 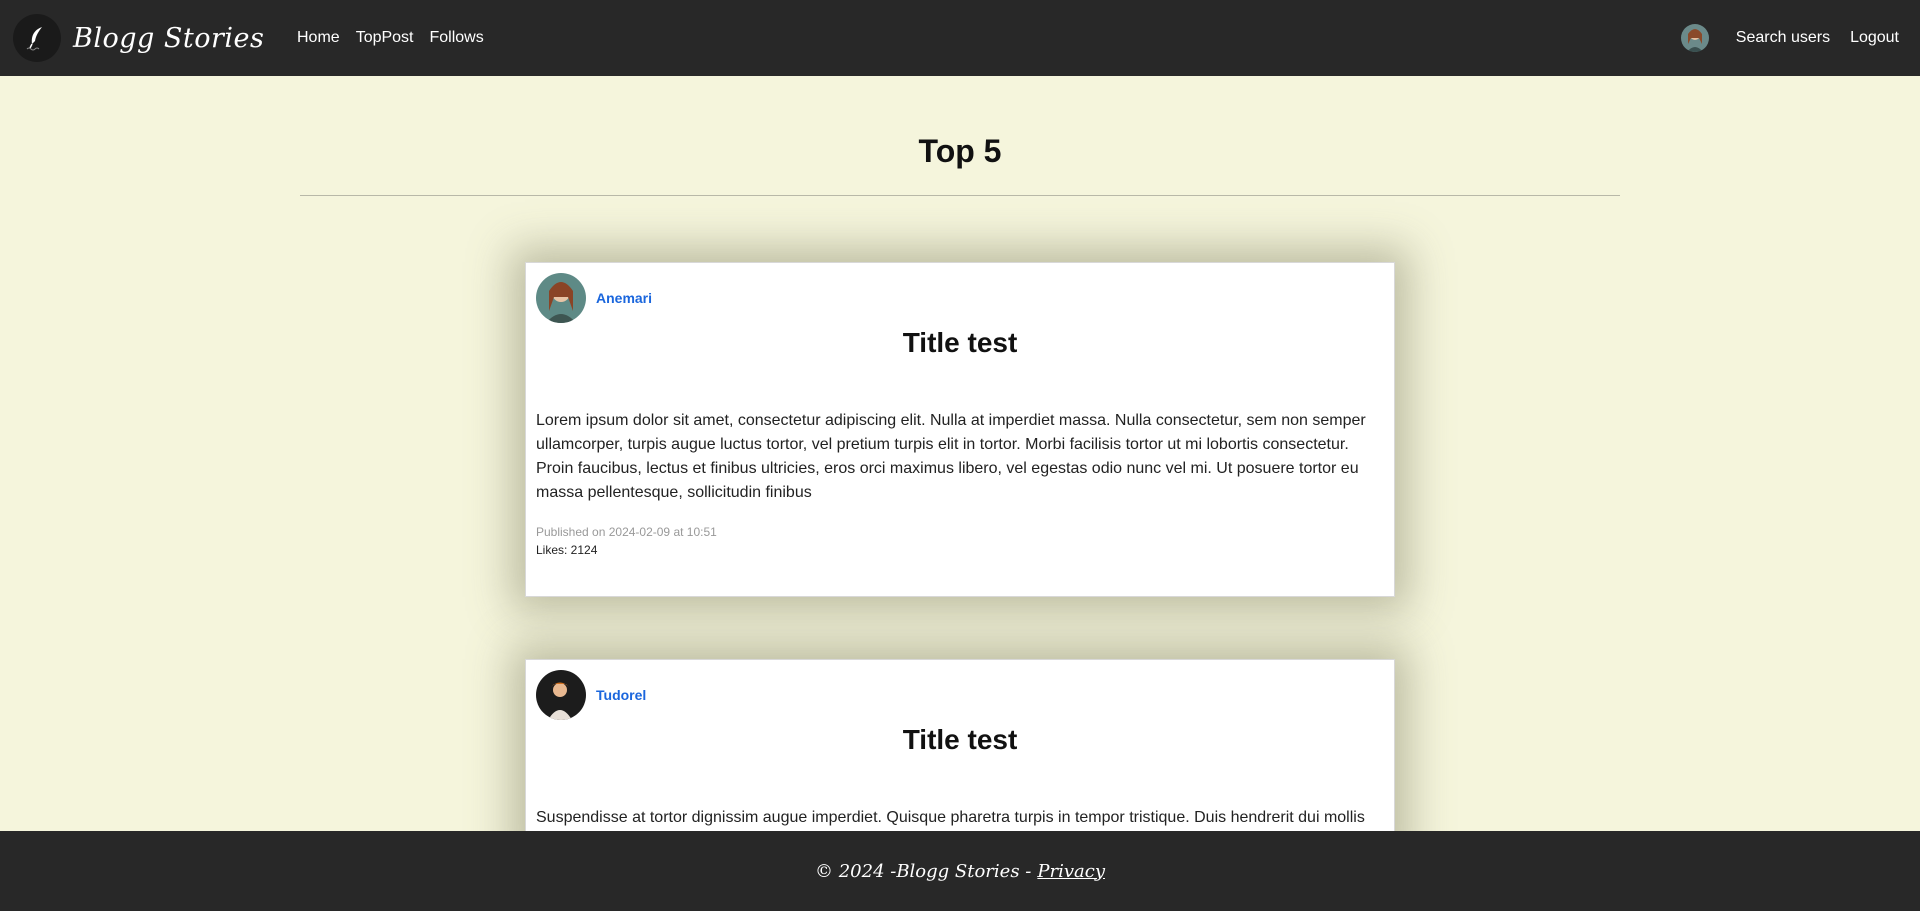 I want to click on nav-follows: Follows, so click(x=457, y=38).